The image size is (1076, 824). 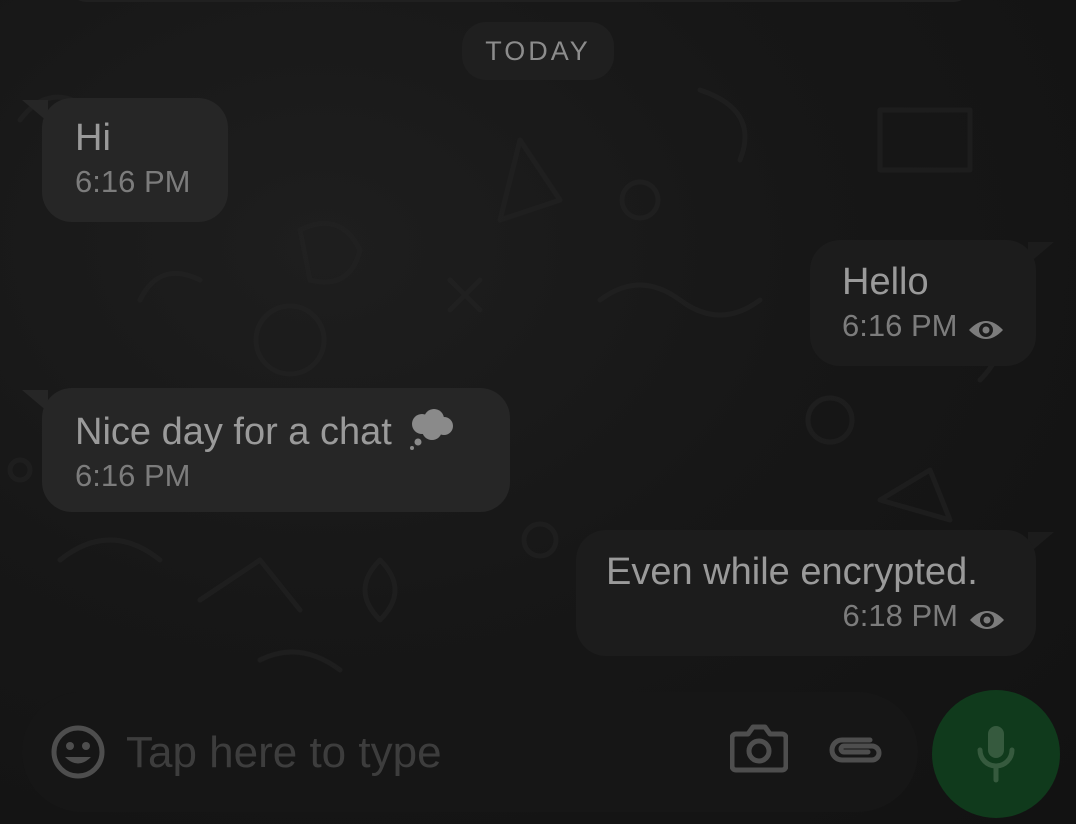 I want to click on message-input, so click(x=406, y=753).